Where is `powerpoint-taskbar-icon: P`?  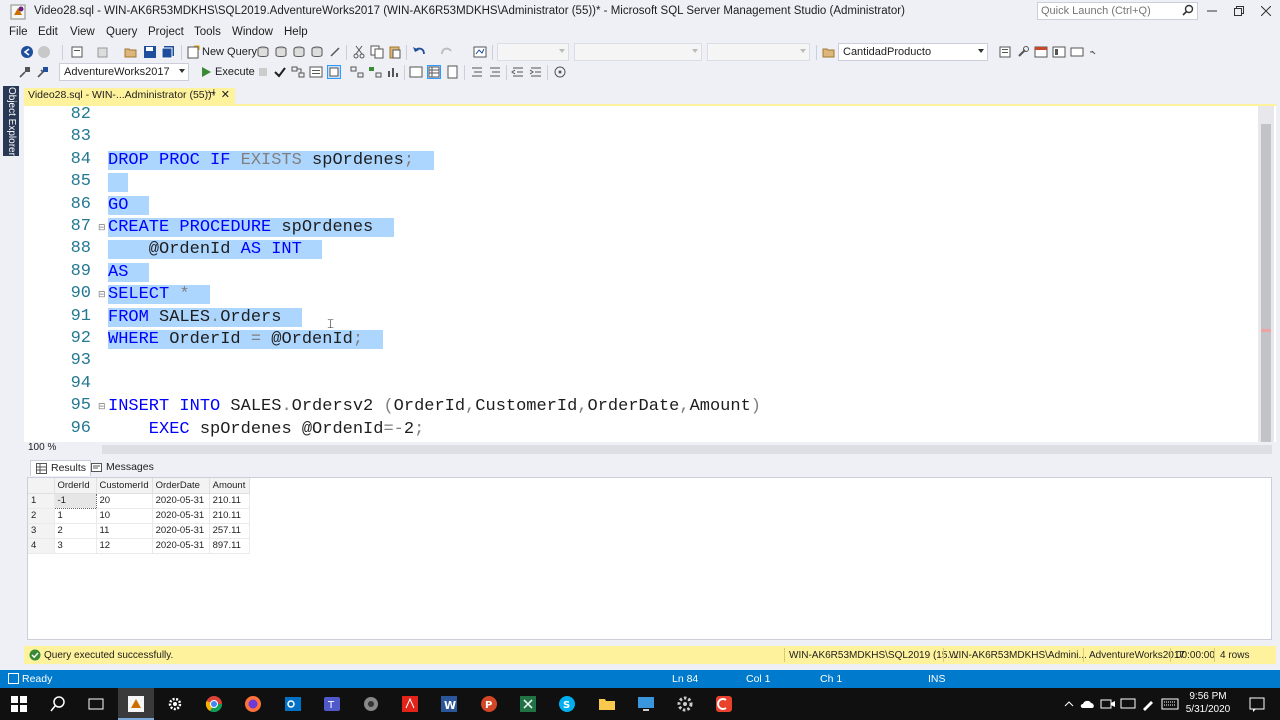 powerpoint-taskbar-icon: P is located at coordinates (489, 704).